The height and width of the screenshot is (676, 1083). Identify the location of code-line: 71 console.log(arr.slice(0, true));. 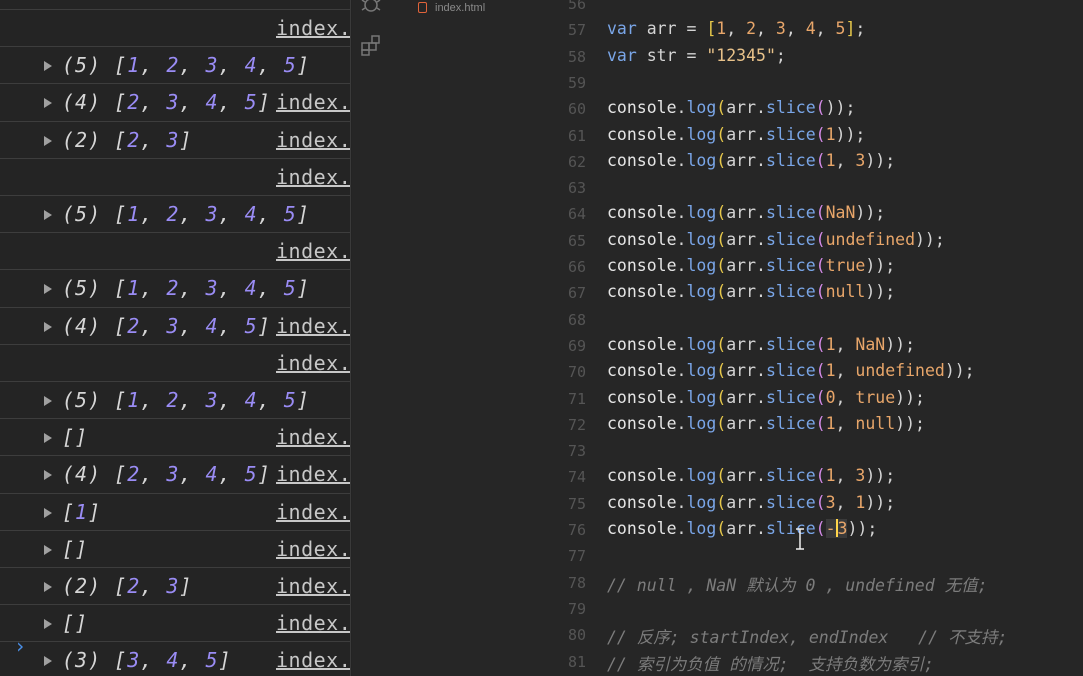
(717, 399).